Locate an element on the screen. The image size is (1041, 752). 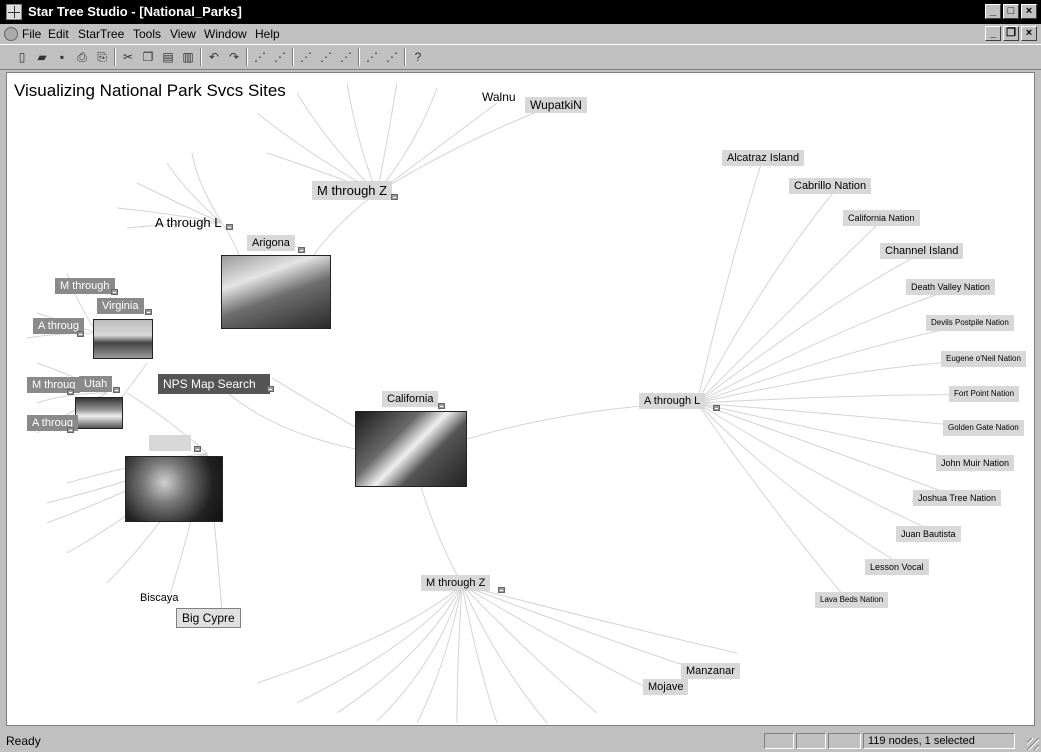
tree-layout-4-icon: ⋰ is located at coordinates (326, 57).